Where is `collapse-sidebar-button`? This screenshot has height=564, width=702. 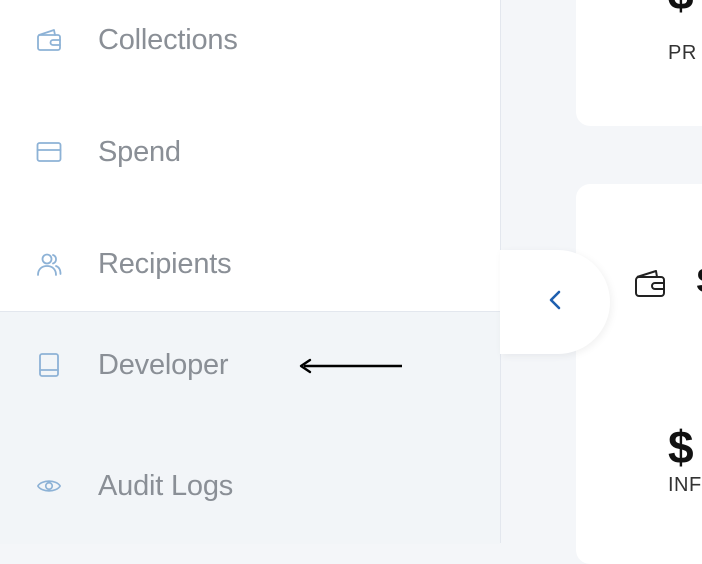 collapse-sidebar-button is located at coordinates (555, 302).